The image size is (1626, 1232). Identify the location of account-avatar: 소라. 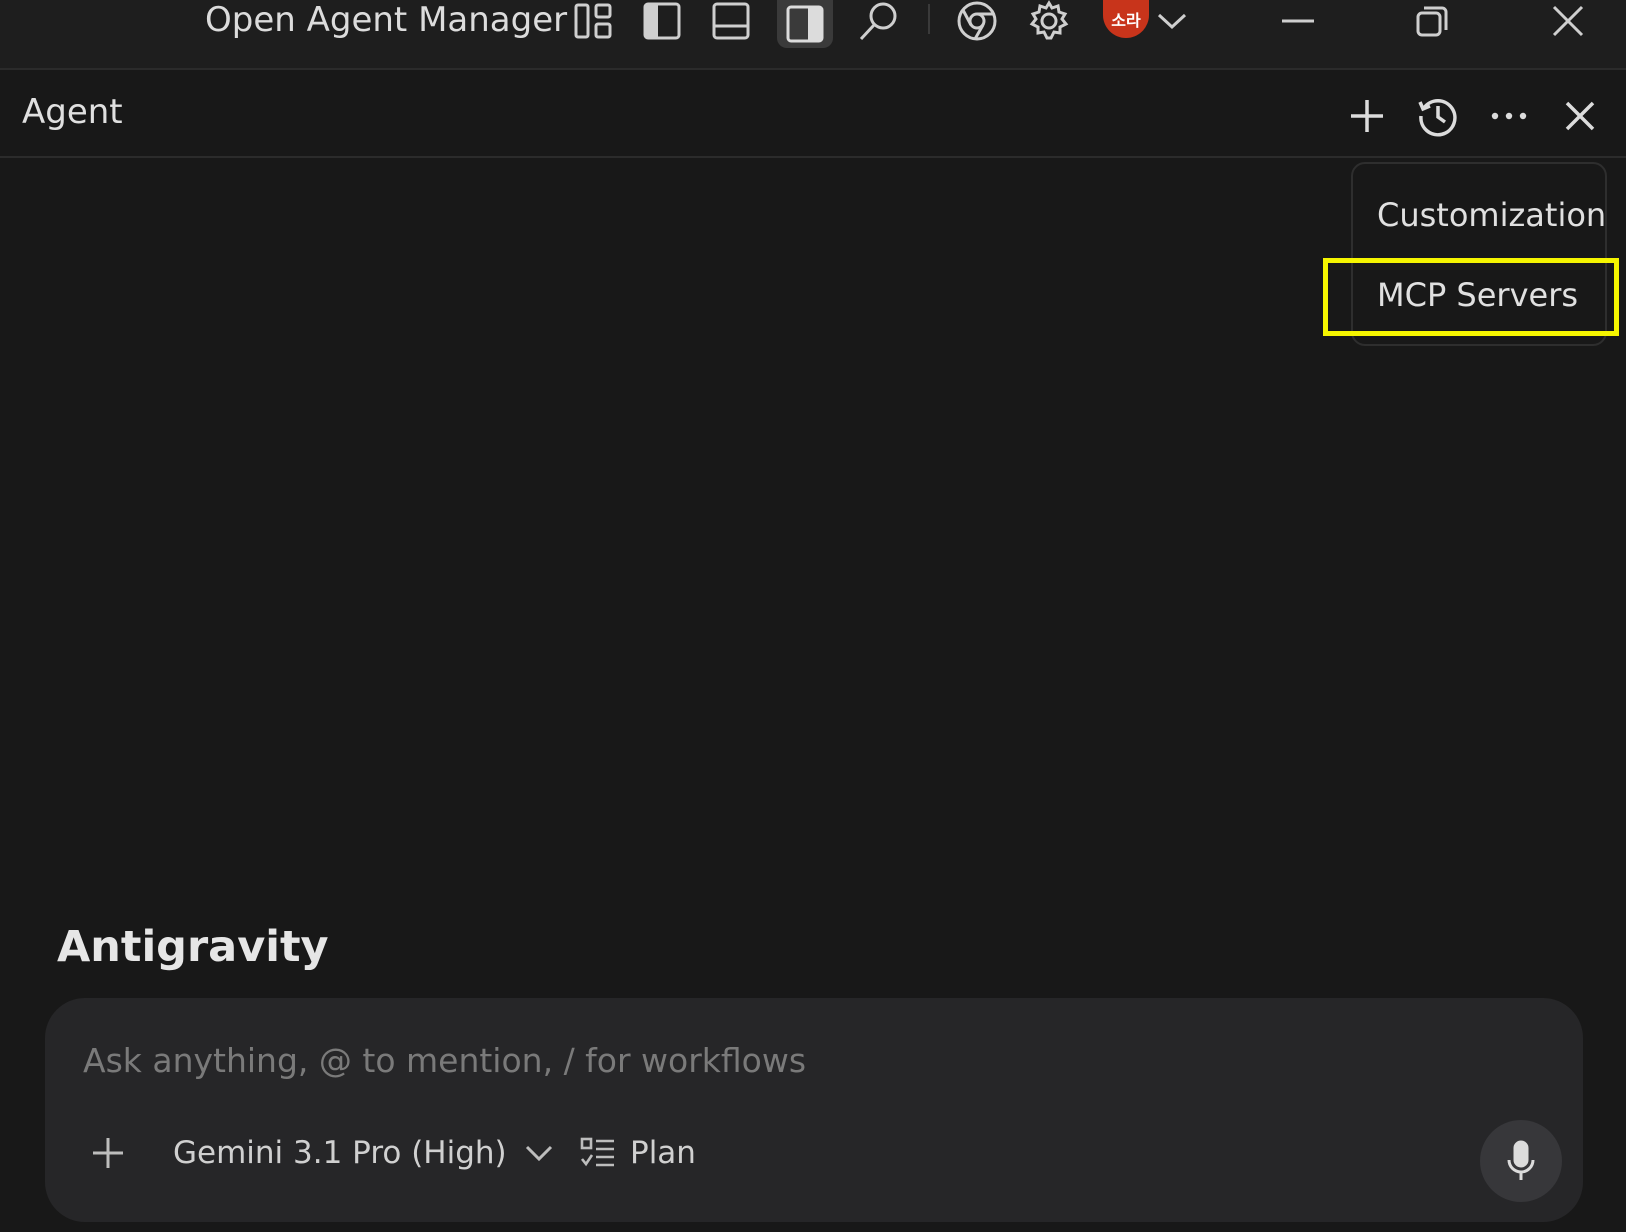
(1126, 19).